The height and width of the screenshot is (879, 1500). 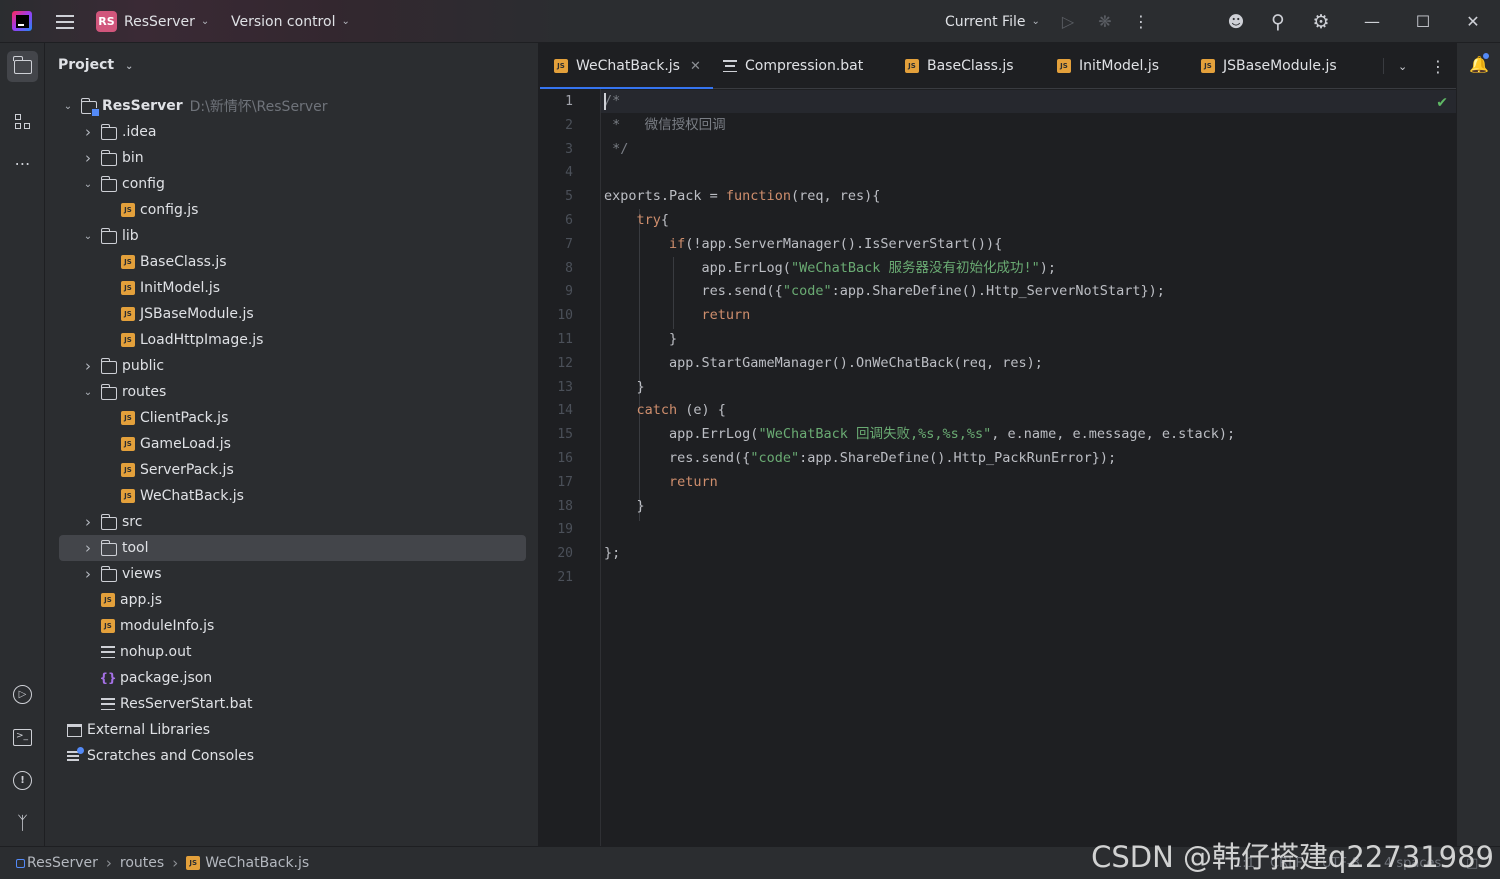 What do you see at coordinates (292, 106) in the screenshot?
I see `tree-row: ⌄ ResServer D:\新情怀\ResServer` at bounding box center [292, 106].